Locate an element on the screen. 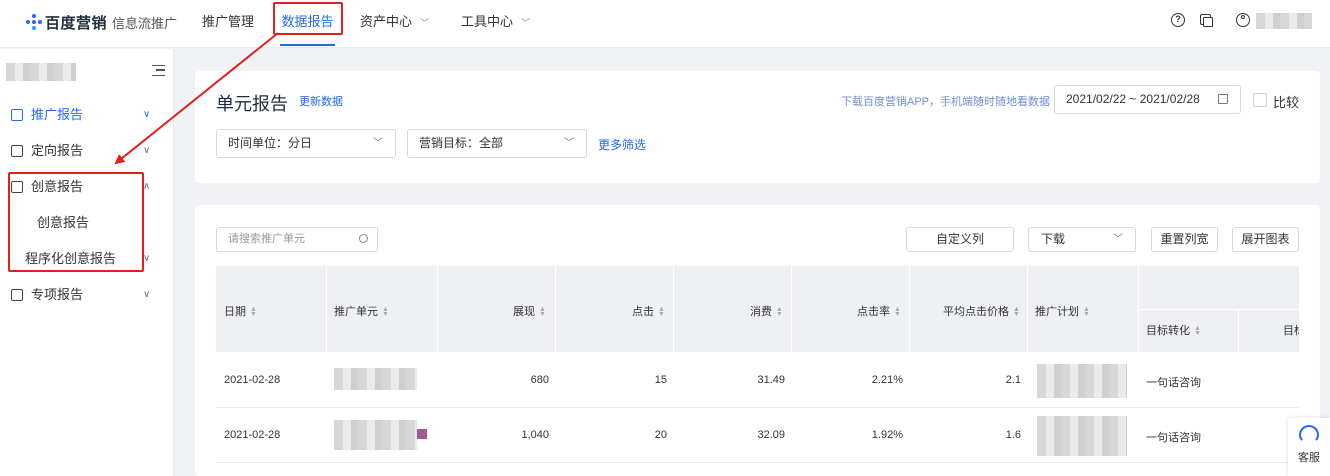  column-header-unit: 推广单元 ▲ ▼ is located at coordinates (361, 311).